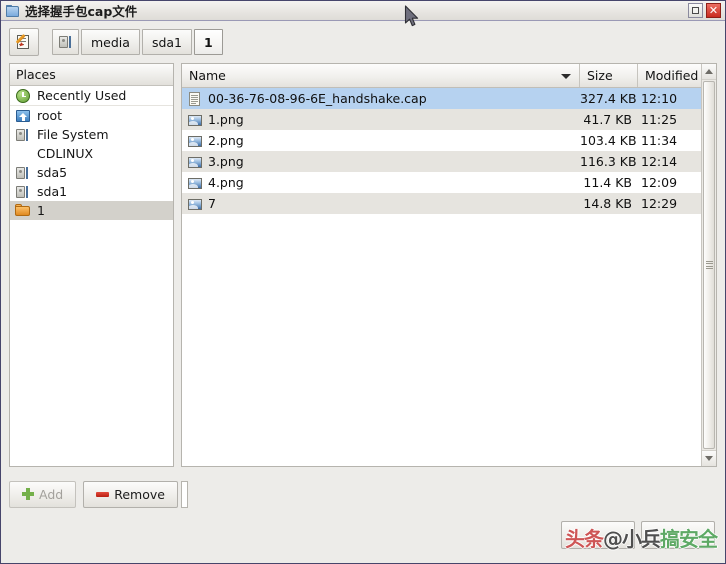 This screenshot has height=564, width=726. I want to click on file-name-label: 1.png, so click(226, 119).